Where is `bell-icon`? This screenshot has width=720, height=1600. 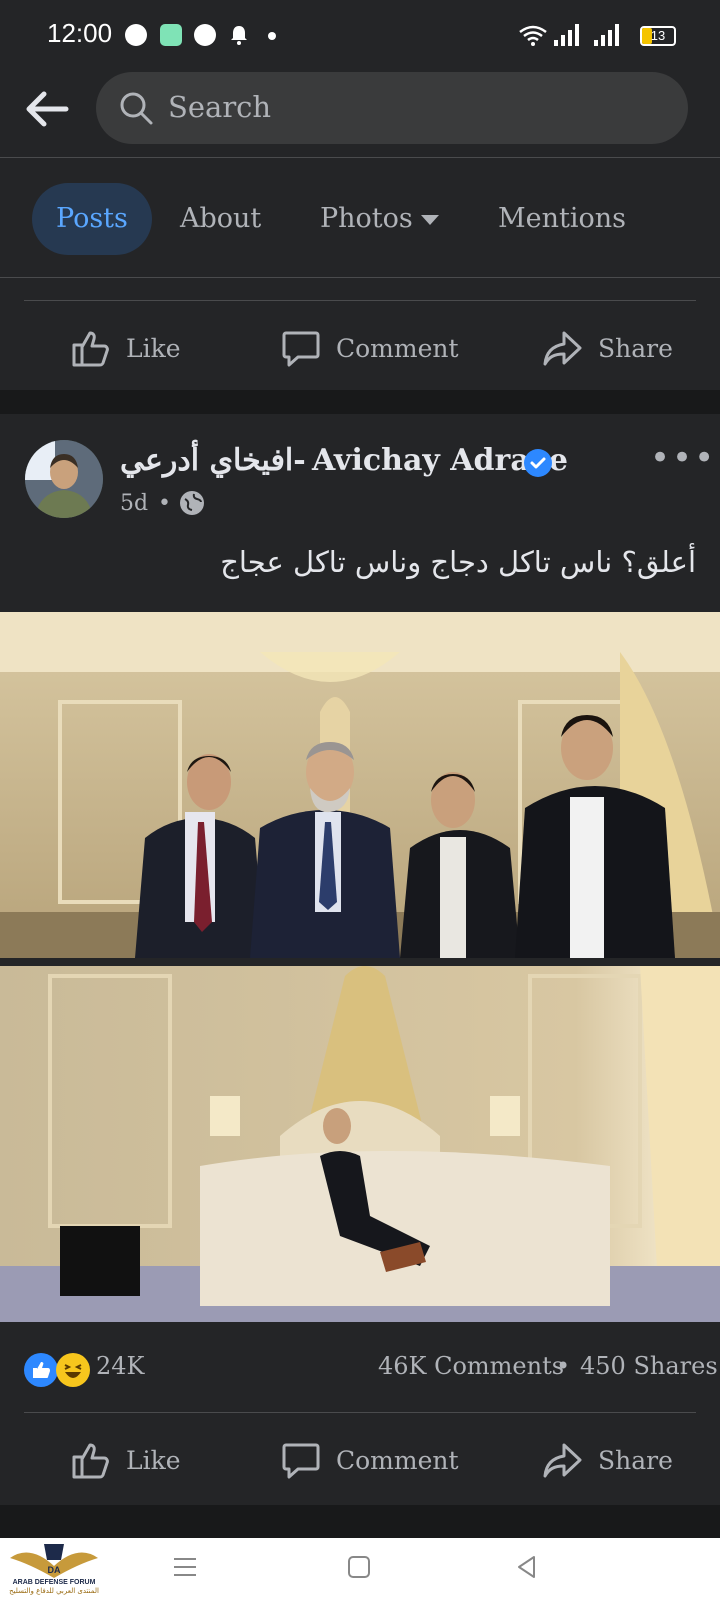
bell-icon is located at coordinates (239, 37).